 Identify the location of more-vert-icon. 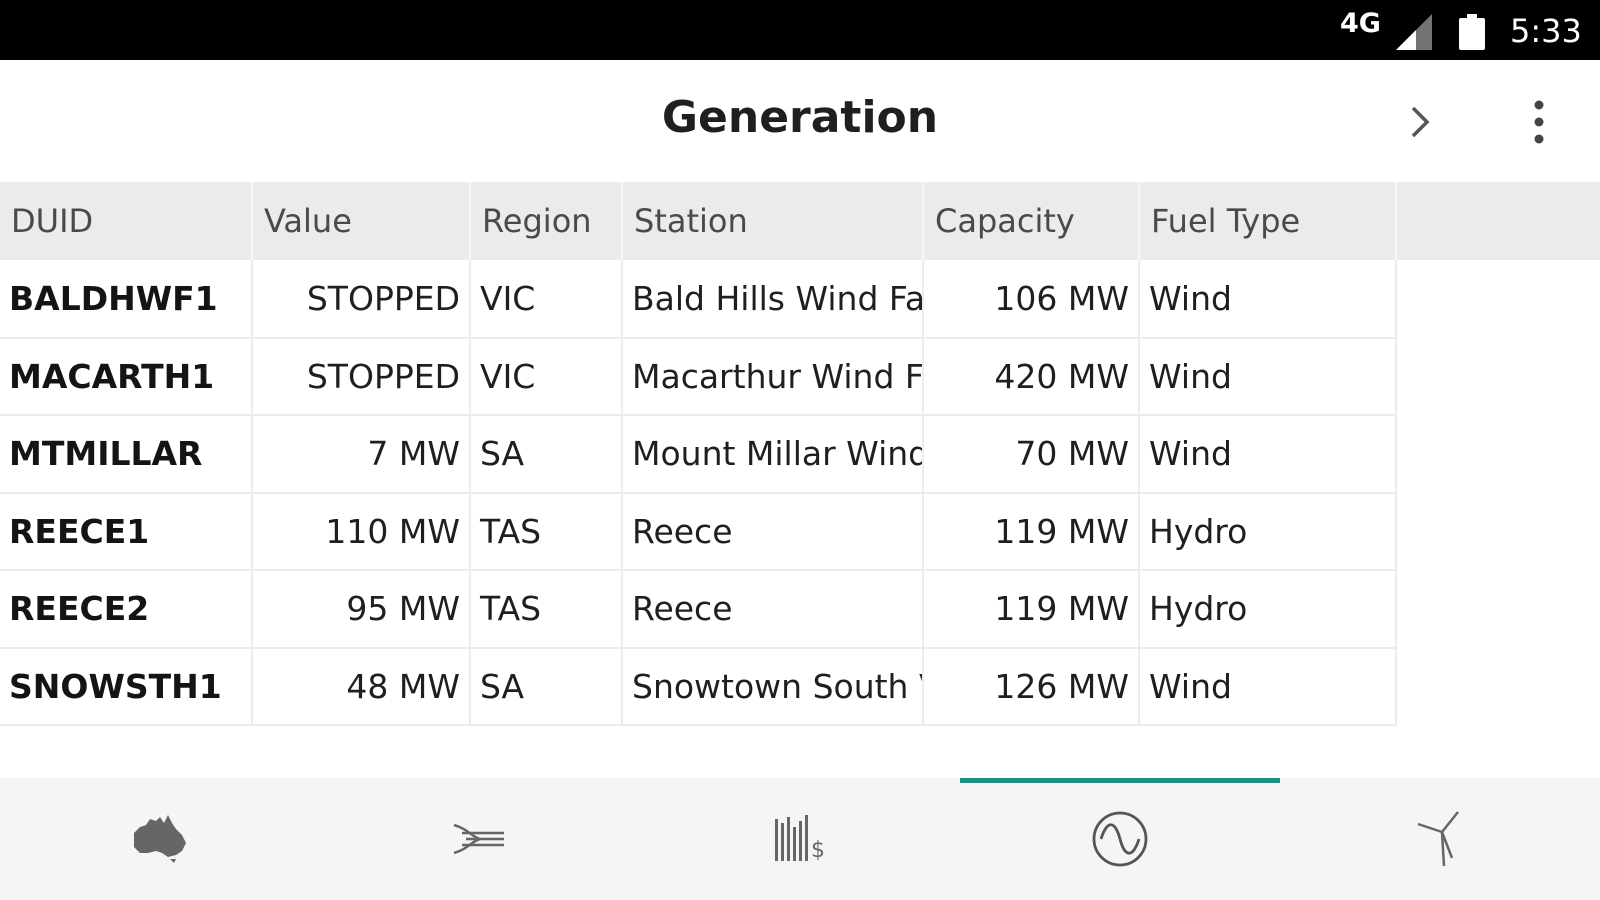
(1539, 122).